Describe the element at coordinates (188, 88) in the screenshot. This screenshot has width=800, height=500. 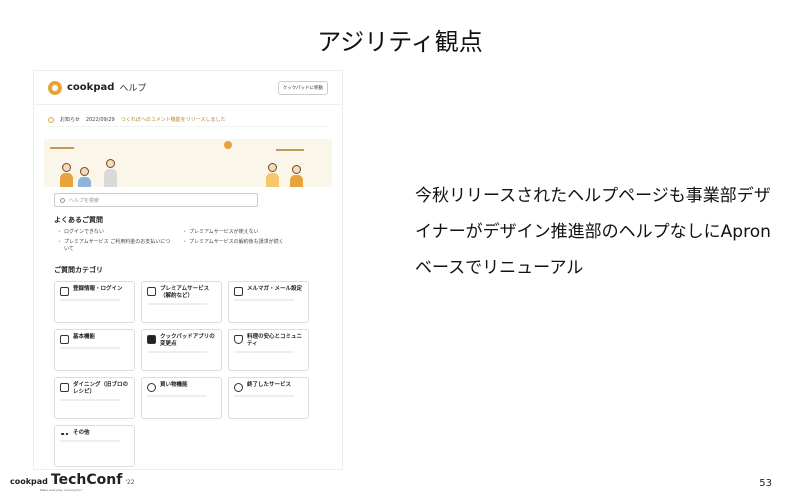
I see `help-header: cookpad ヘルプ クックパッドに移動` at that location.